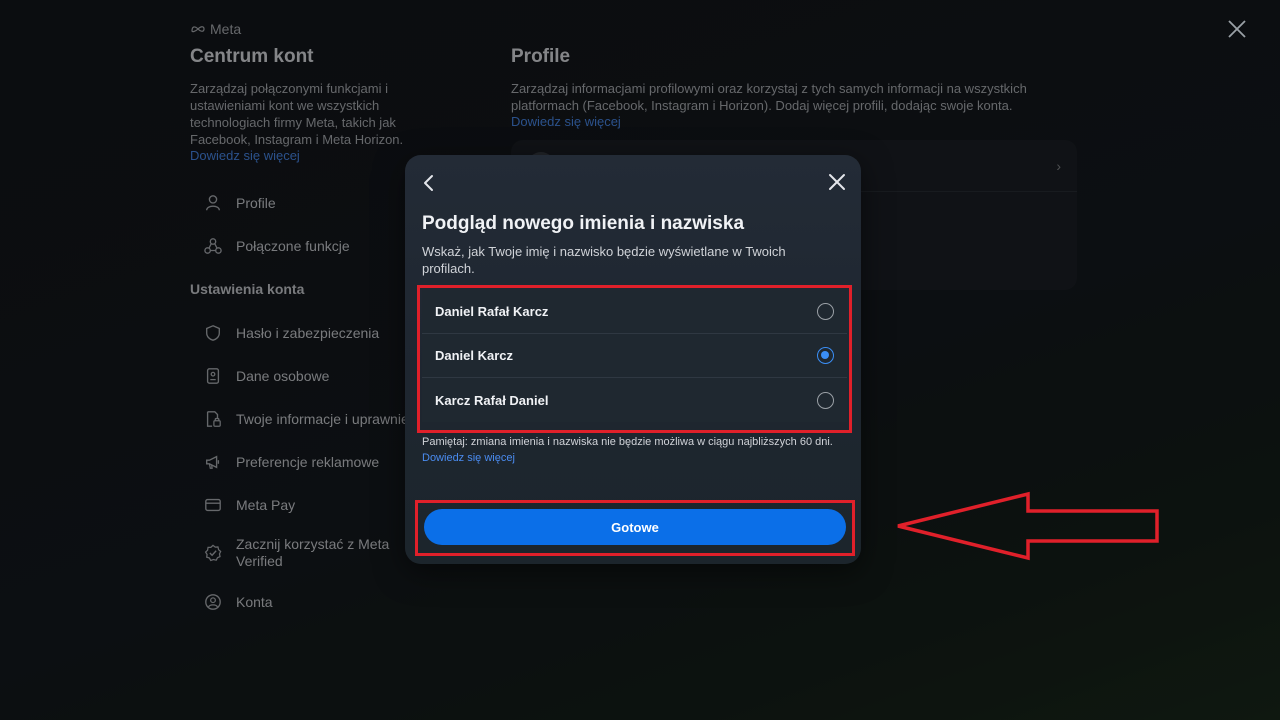  Describe the element at coordinates (492, 400) in the screenshot. I see `name-option-label: Karcz Rafał Daniel` at that location.